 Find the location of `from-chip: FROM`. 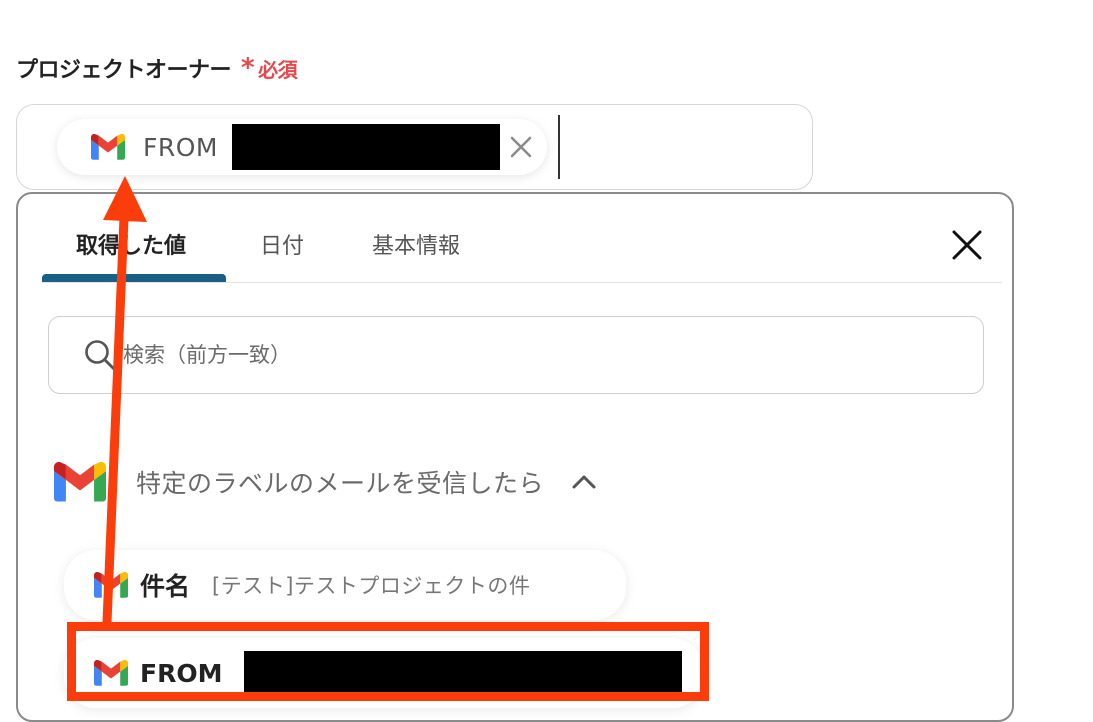

from-chip: FROM is located at coordinates (302, 147).